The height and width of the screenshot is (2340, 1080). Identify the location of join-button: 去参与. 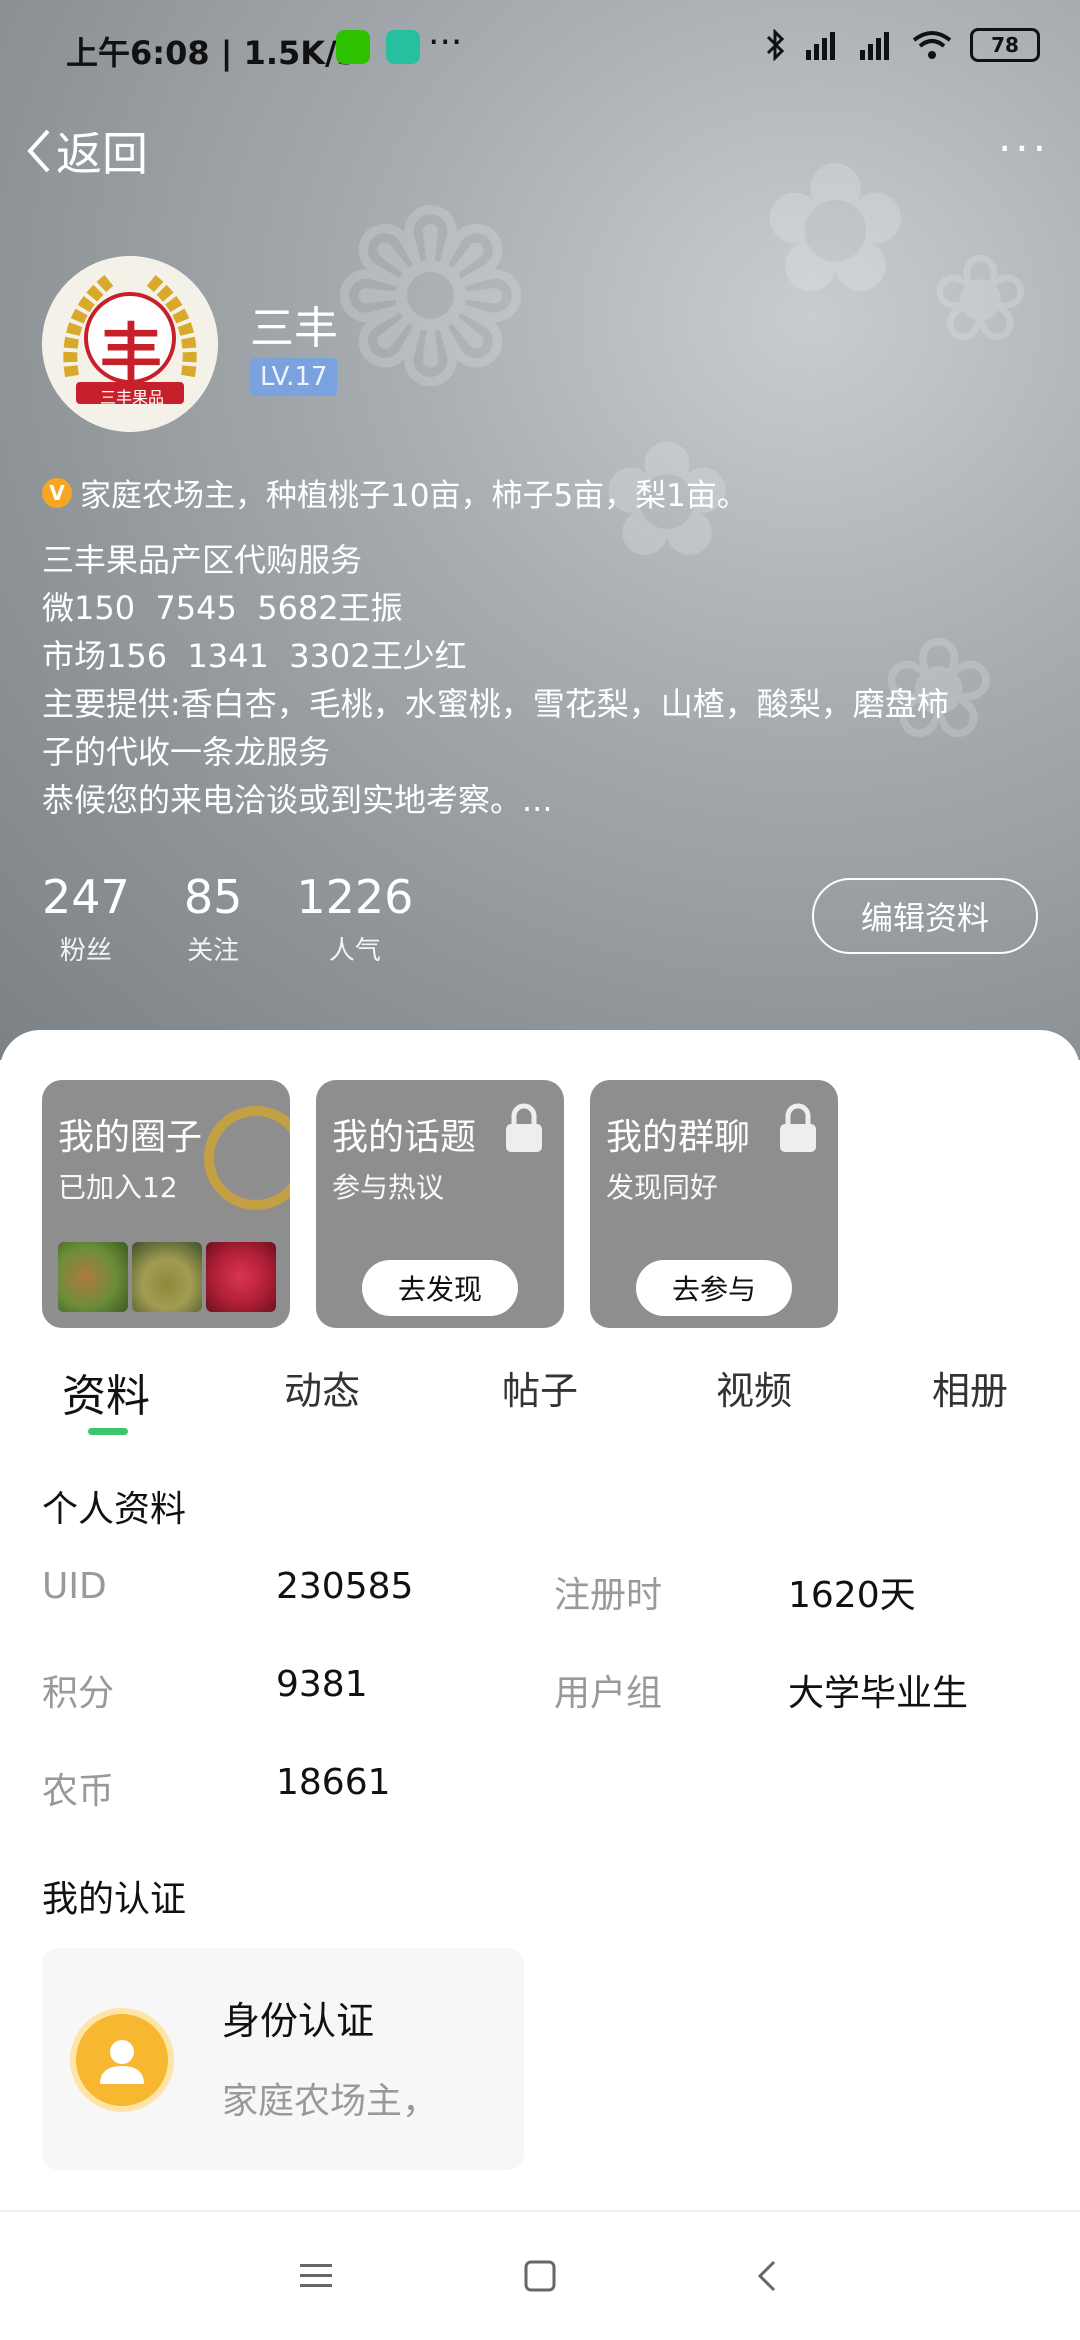
(714, 1288).